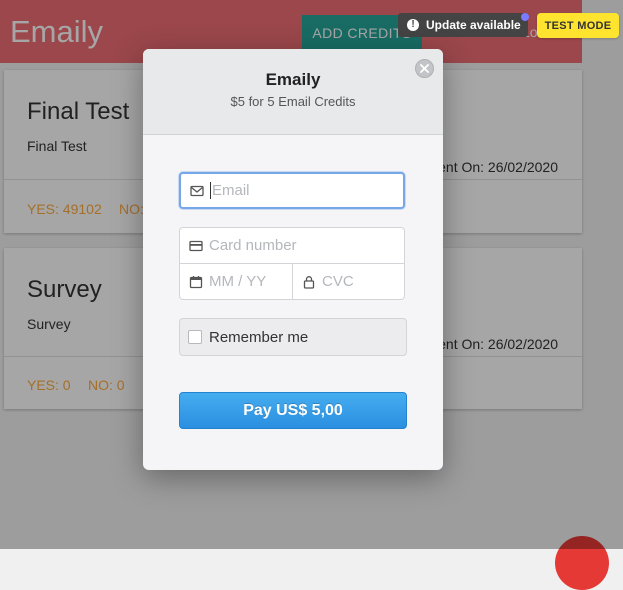 This screenshot has height=590, width=623. I want to click on alert-icon: !, so click(413, 25).